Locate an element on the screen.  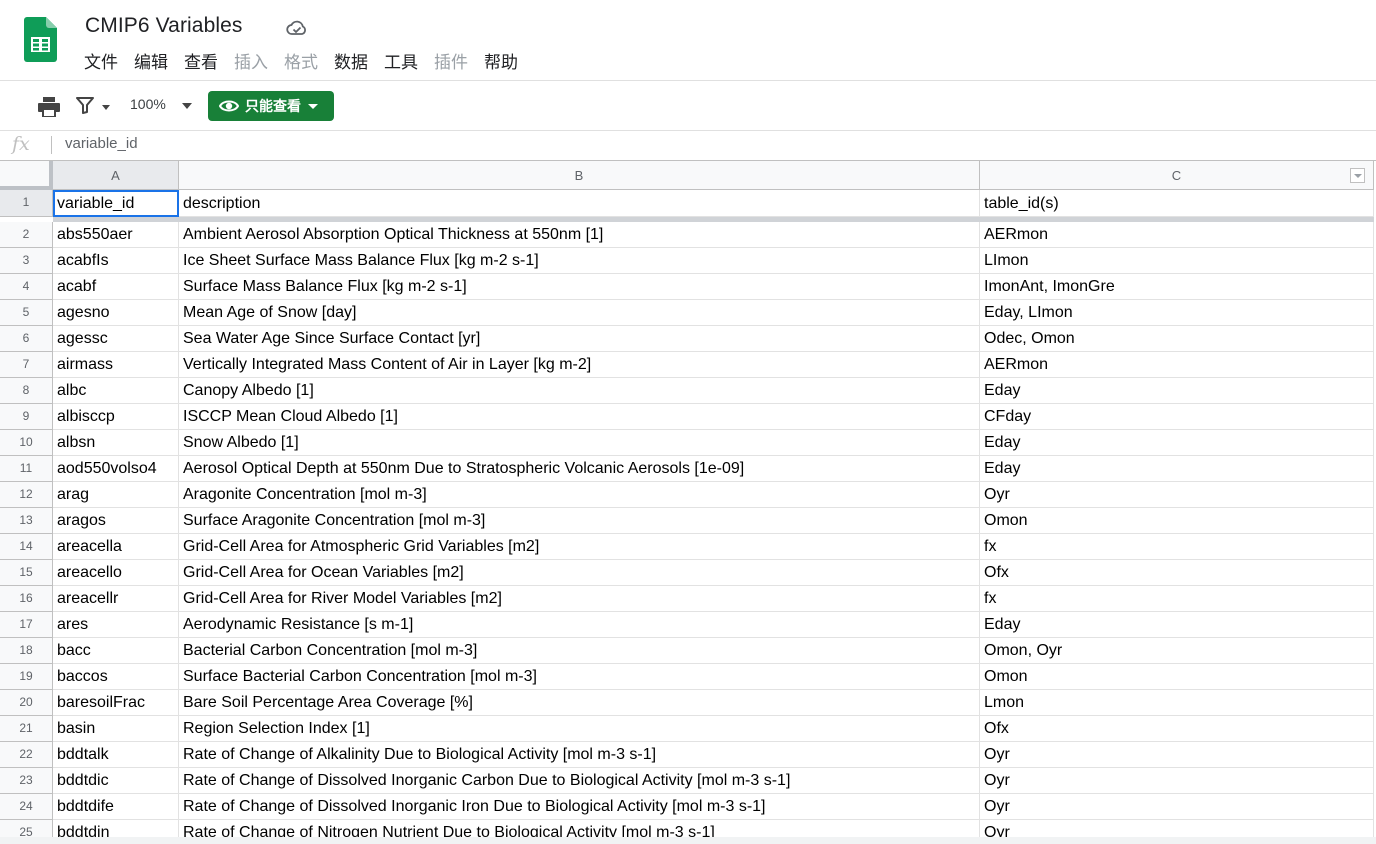
cell-description: Aerodynamic Resistance [s m-1] is located at coordinates (579, 625).